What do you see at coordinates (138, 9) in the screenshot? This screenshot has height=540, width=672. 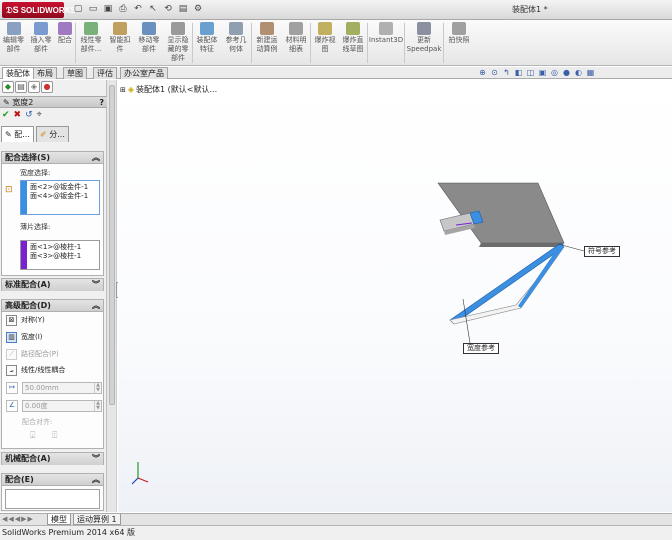 I see `undo-icon: ↶` at bounding box center [138, 9].